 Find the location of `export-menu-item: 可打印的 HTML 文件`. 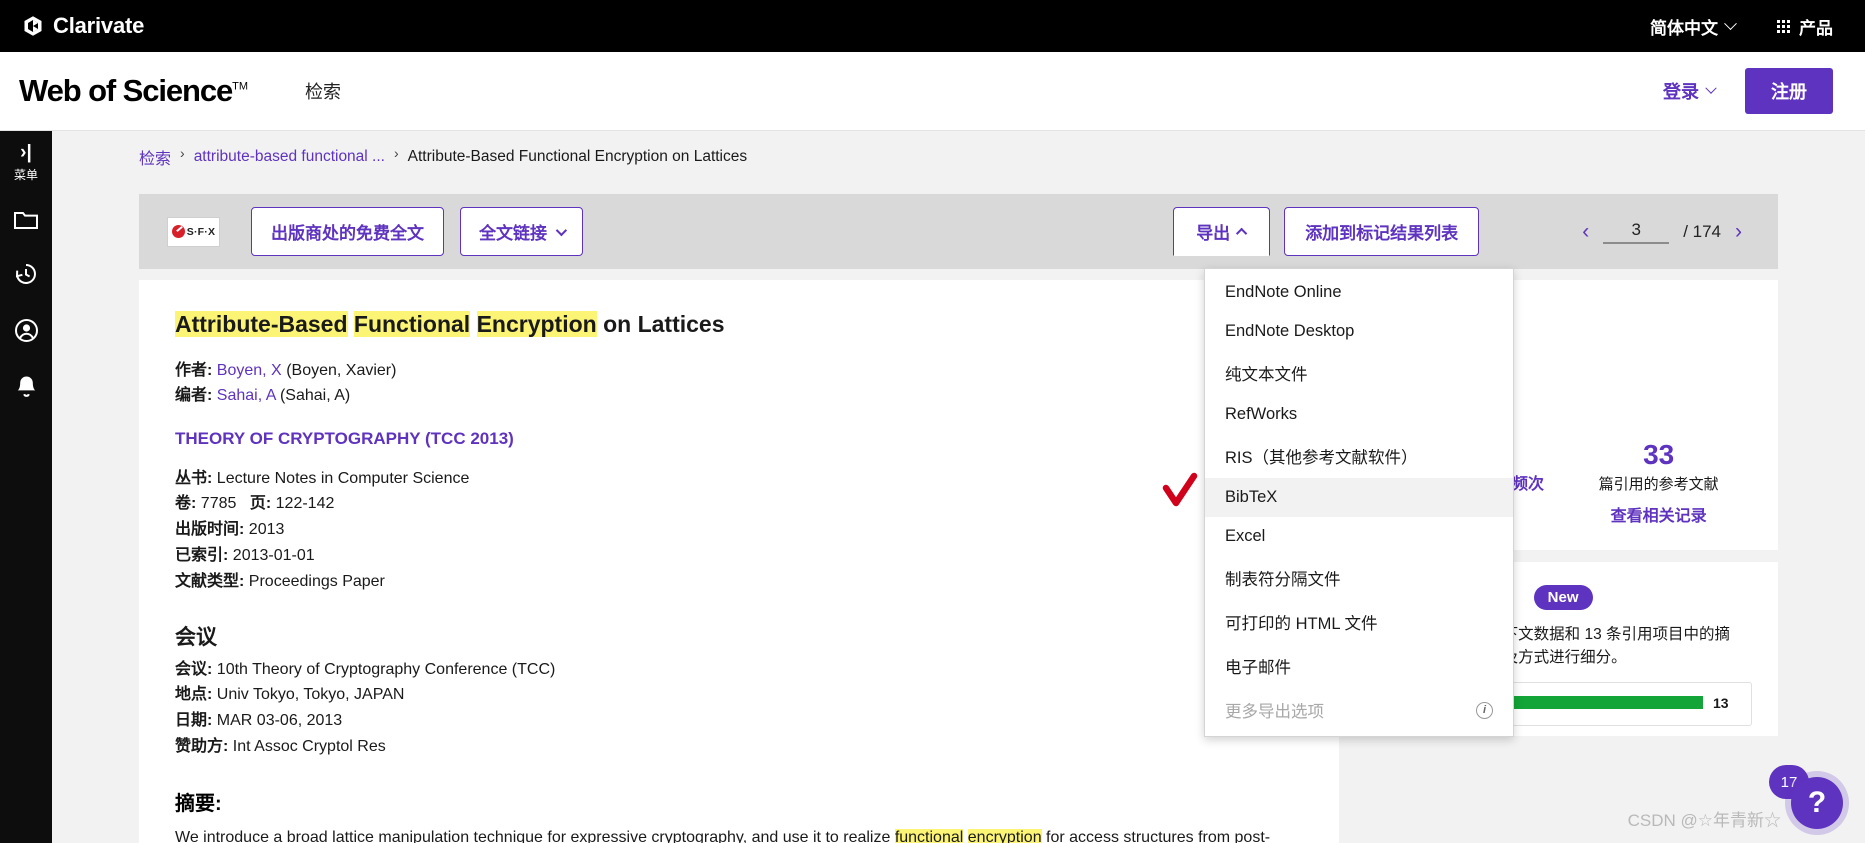

export-menu-item: 可打印的 HTML 文件 is located at coordinates (1359, 622).